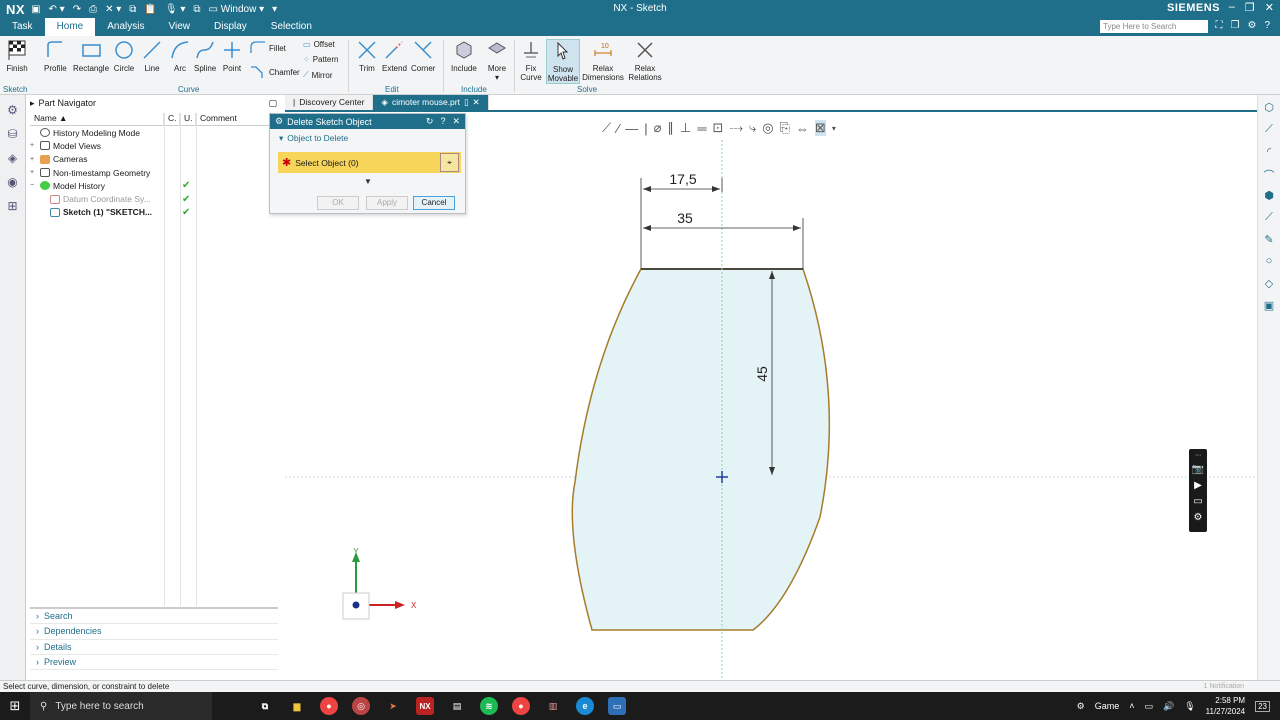 This screenshot has height=720, width=1280. What do you see at coordinates (57, 9) in the screenshot?
I see `undo-icon: ↶ ▾` at bounding box center [57, 9].